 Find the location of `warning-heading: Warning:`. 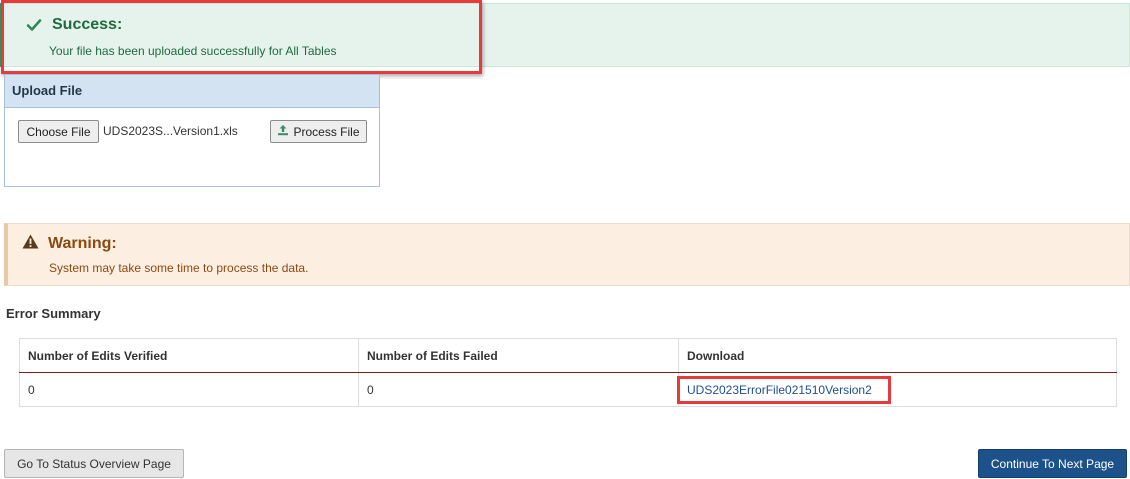

warning-heading: Warning: is located at coordinates (69, 244).